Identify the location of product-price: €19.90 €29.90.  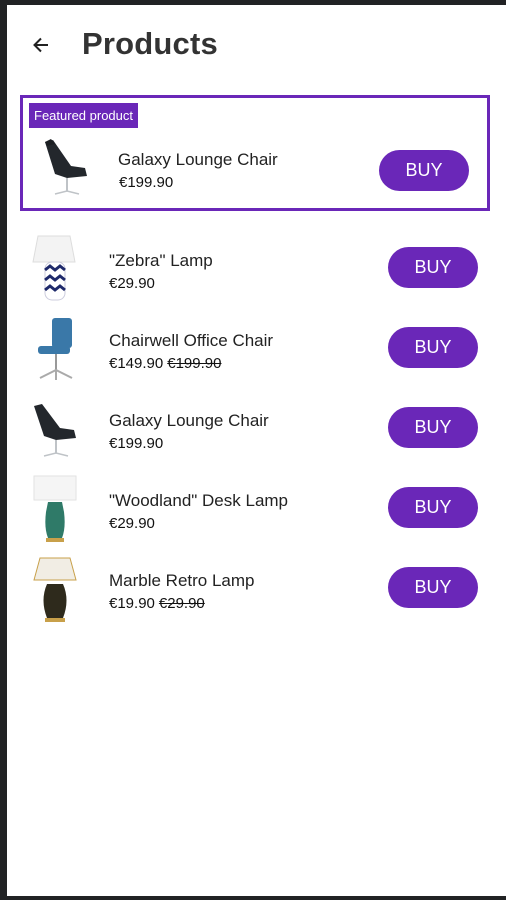
(157, 603).